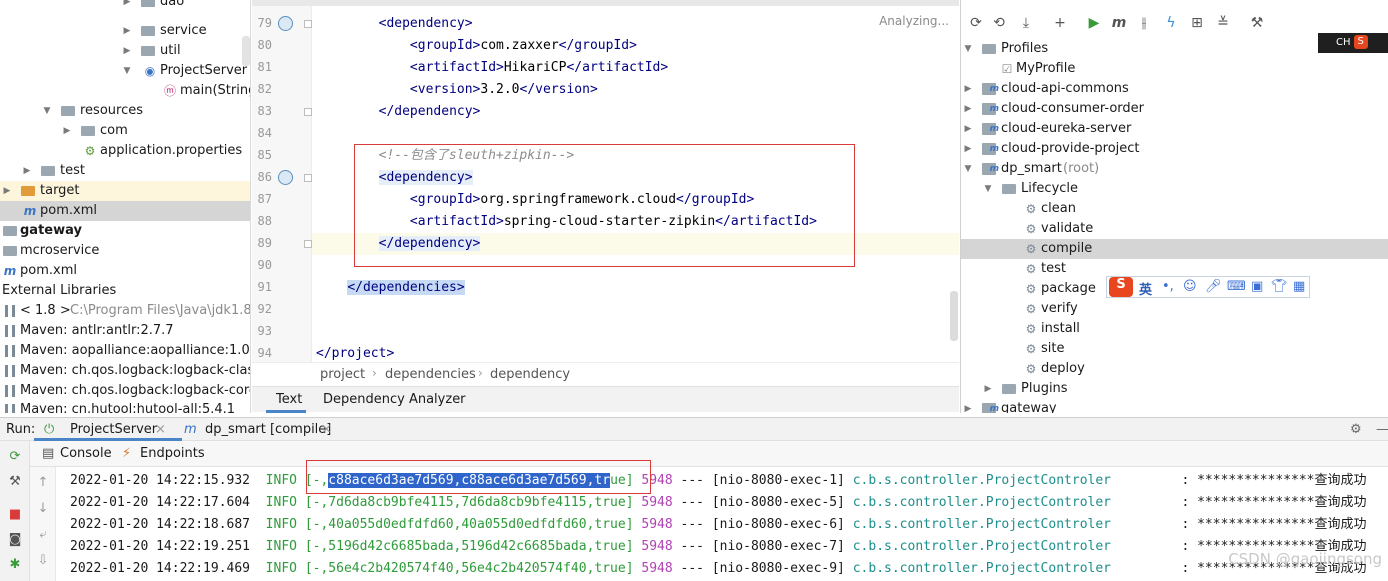  Describe the element at coordinates (1190, 286) in the screenshot. I see `emoji-icon: ☺` at that location.